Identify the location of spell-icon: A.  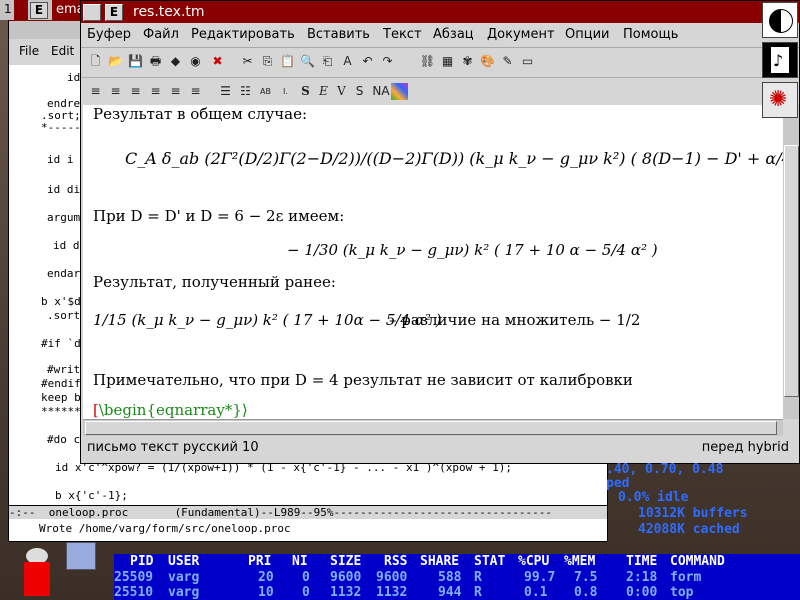
(347, 61).